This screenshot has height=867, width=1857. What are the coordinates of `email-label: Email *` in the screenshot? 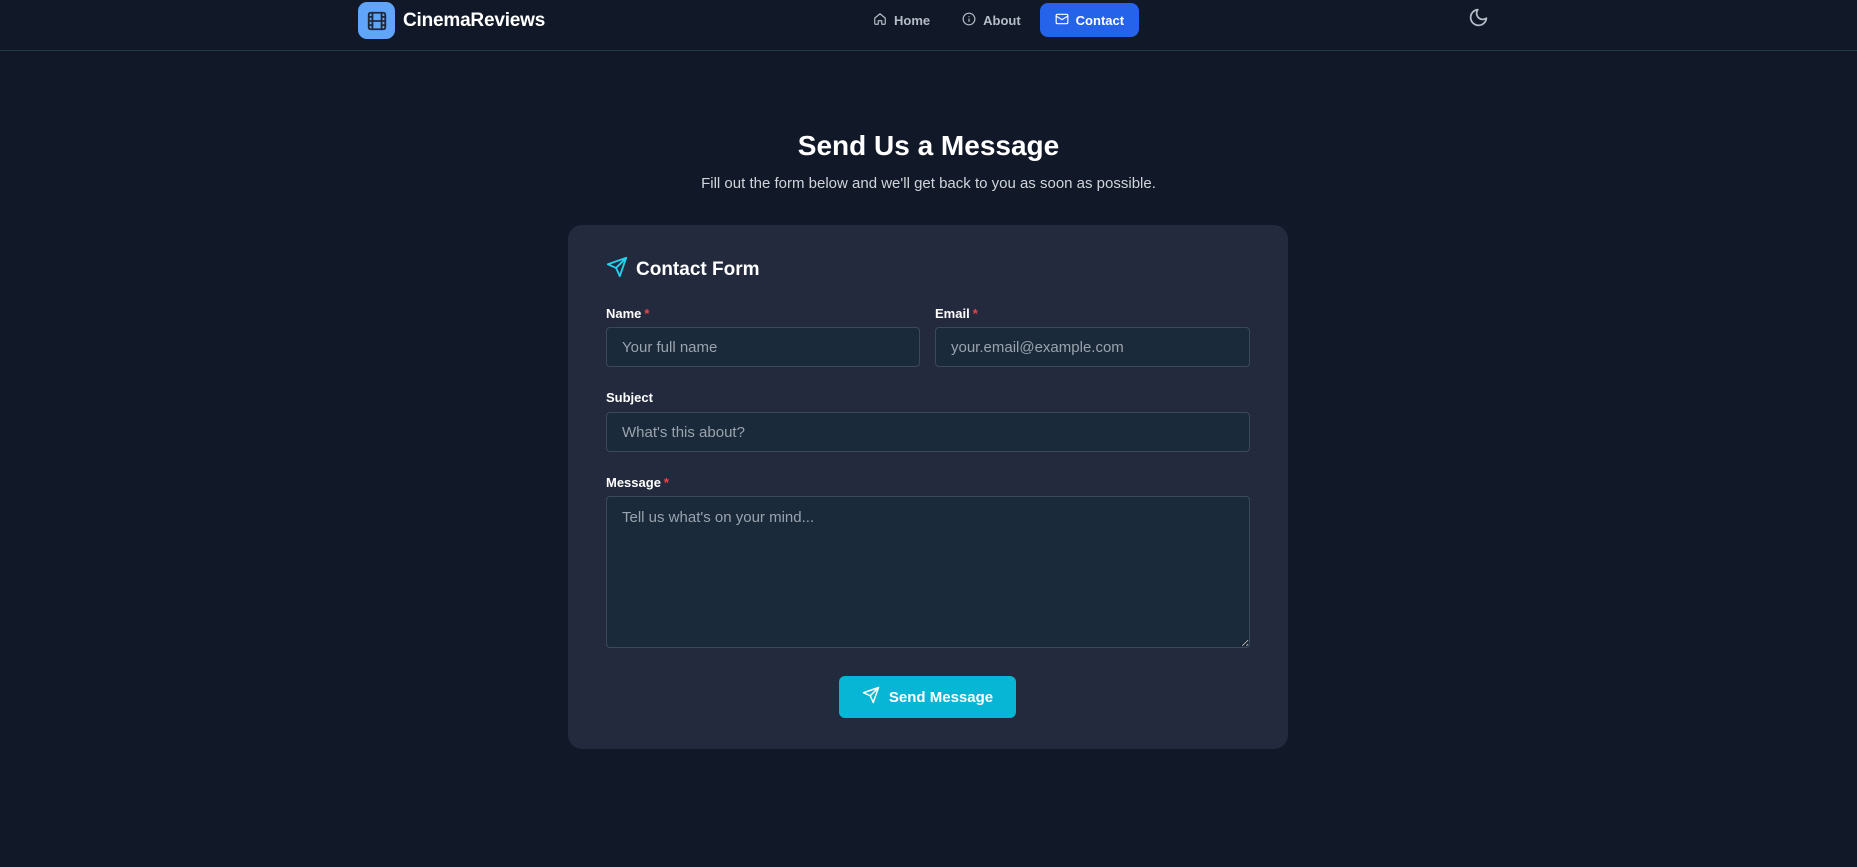 It's located at (956, 313).